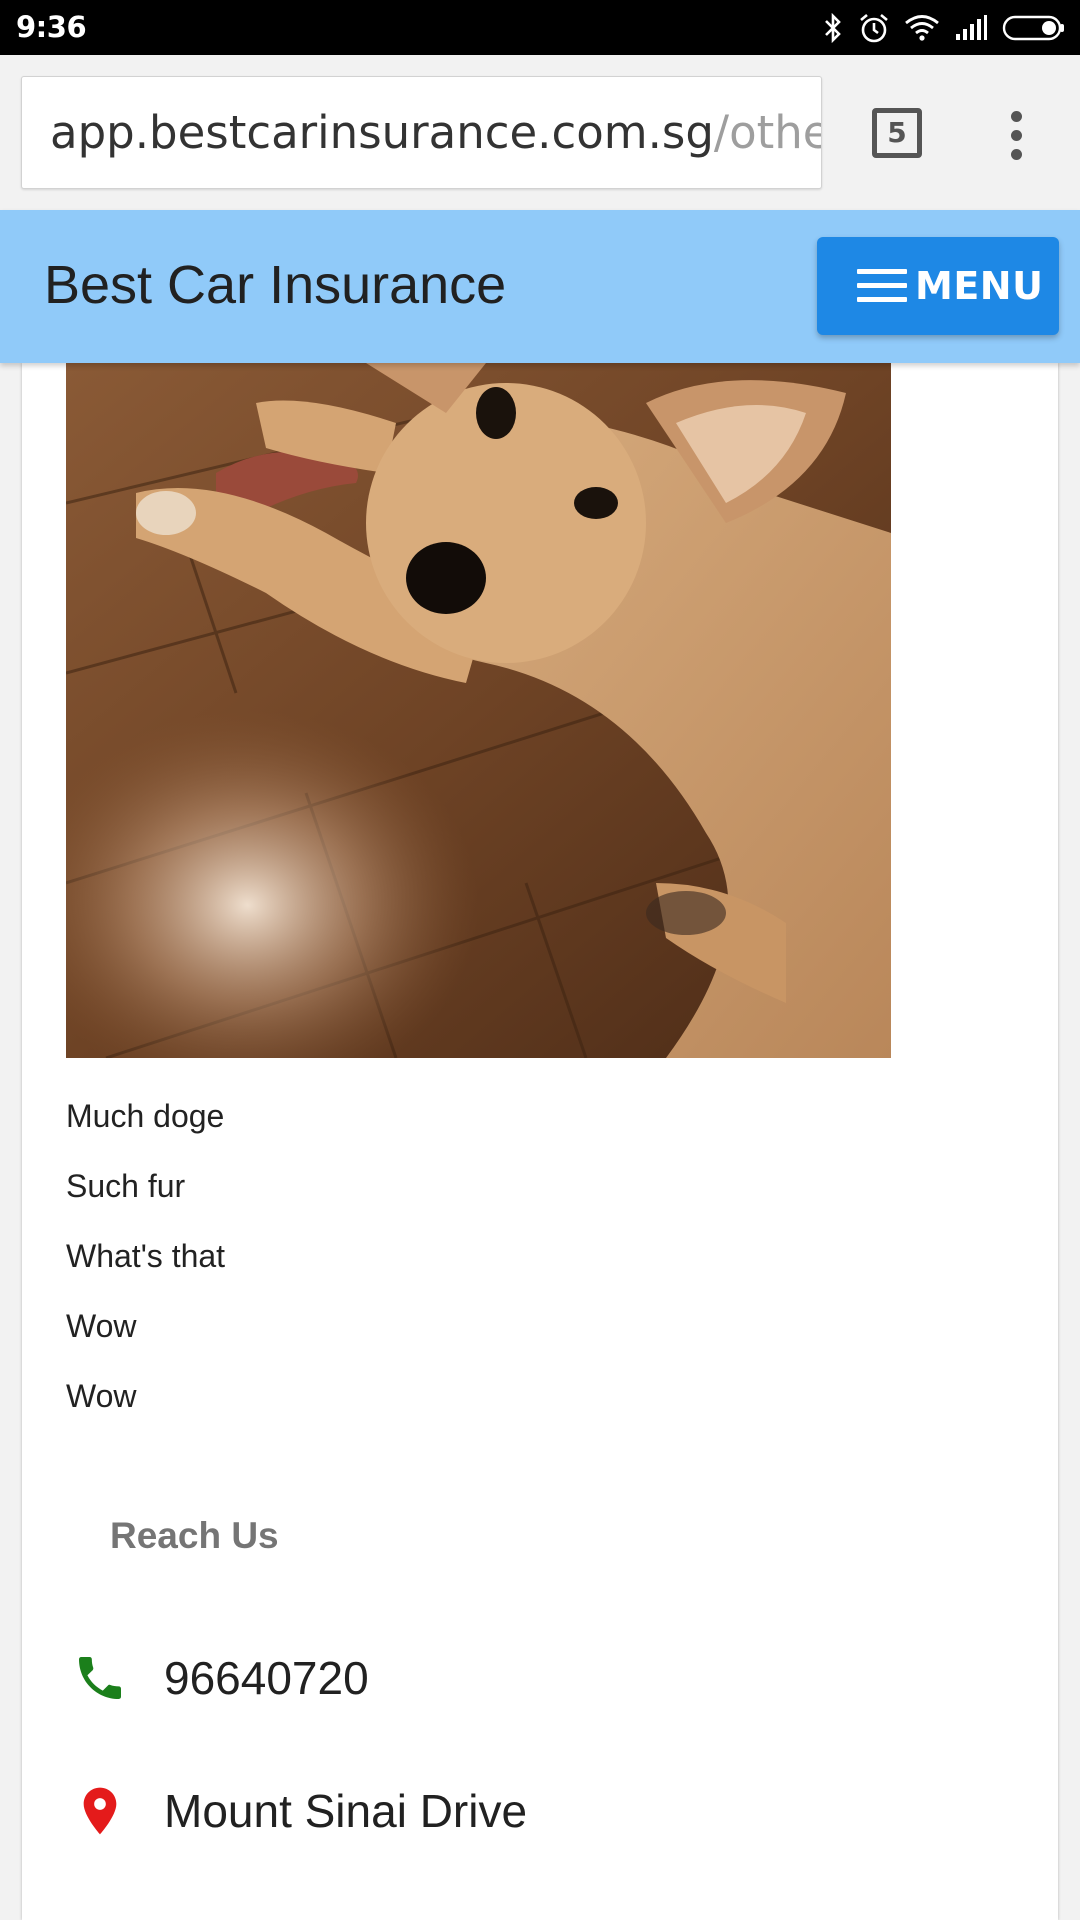  What do you see at coordinates (971, 27) in the screenshot?
I see `signal-icon` at bounding box center [971, 27].